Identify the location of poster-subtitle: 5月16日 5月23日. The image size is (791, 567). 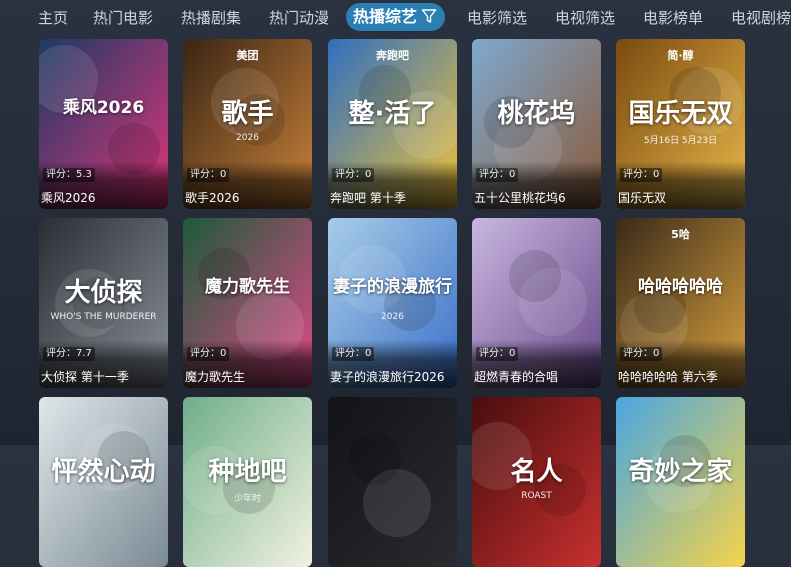
(680, 141).